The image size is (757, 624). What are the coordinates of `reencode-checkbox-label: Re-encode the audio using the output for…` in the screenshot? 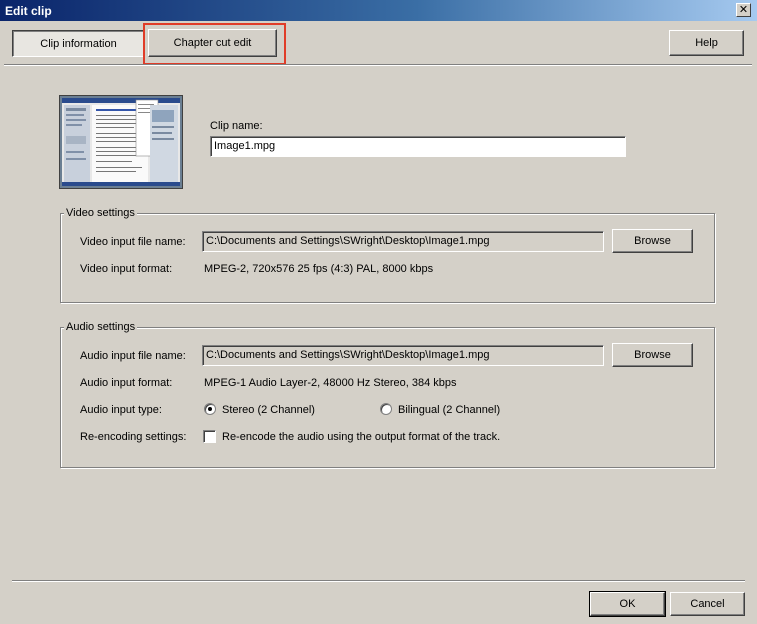 It's located at (361, 437).